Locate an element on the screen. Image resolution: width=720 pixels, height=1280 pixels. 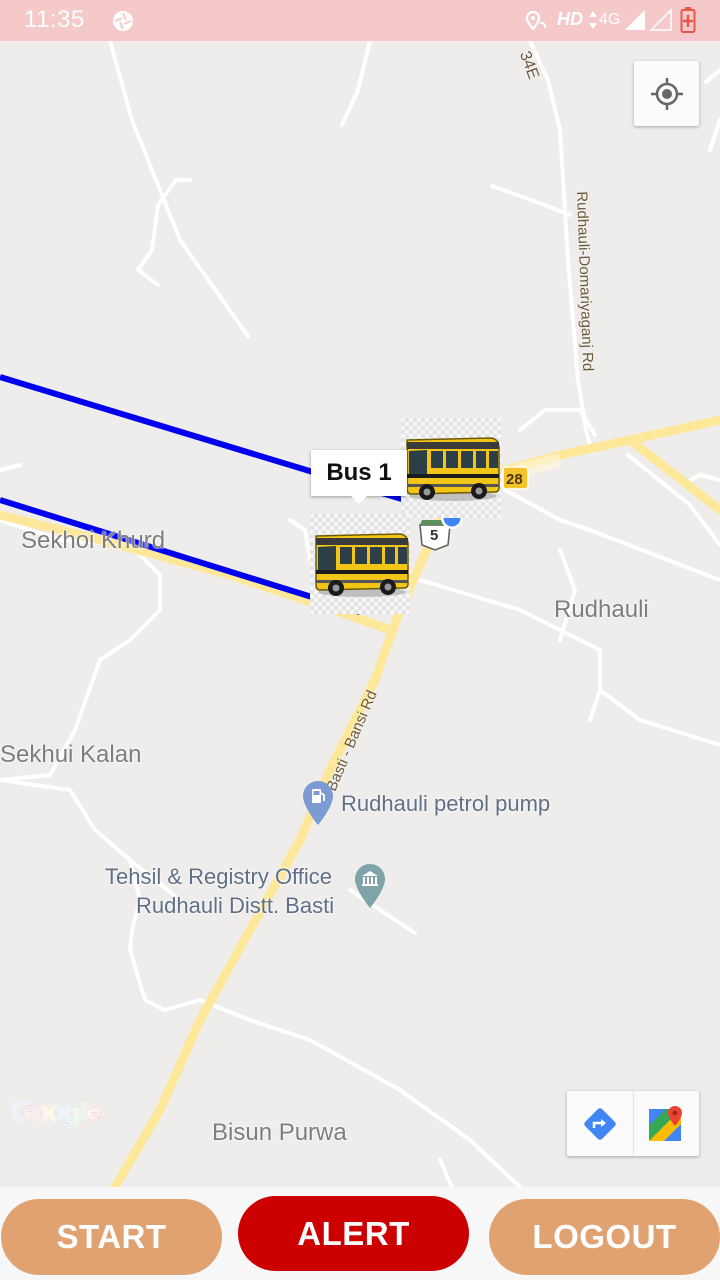
place-label-sekhui-kalan: Sekhui Kalan is located at coordinates (71, 754).